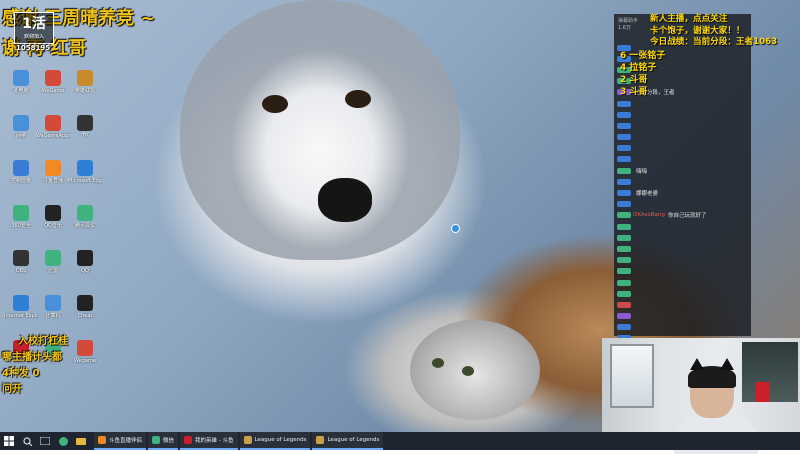 The width and height of the screenshot is (800, 454). I want to click on desktop-icon-label: TP, so click(85, 136).